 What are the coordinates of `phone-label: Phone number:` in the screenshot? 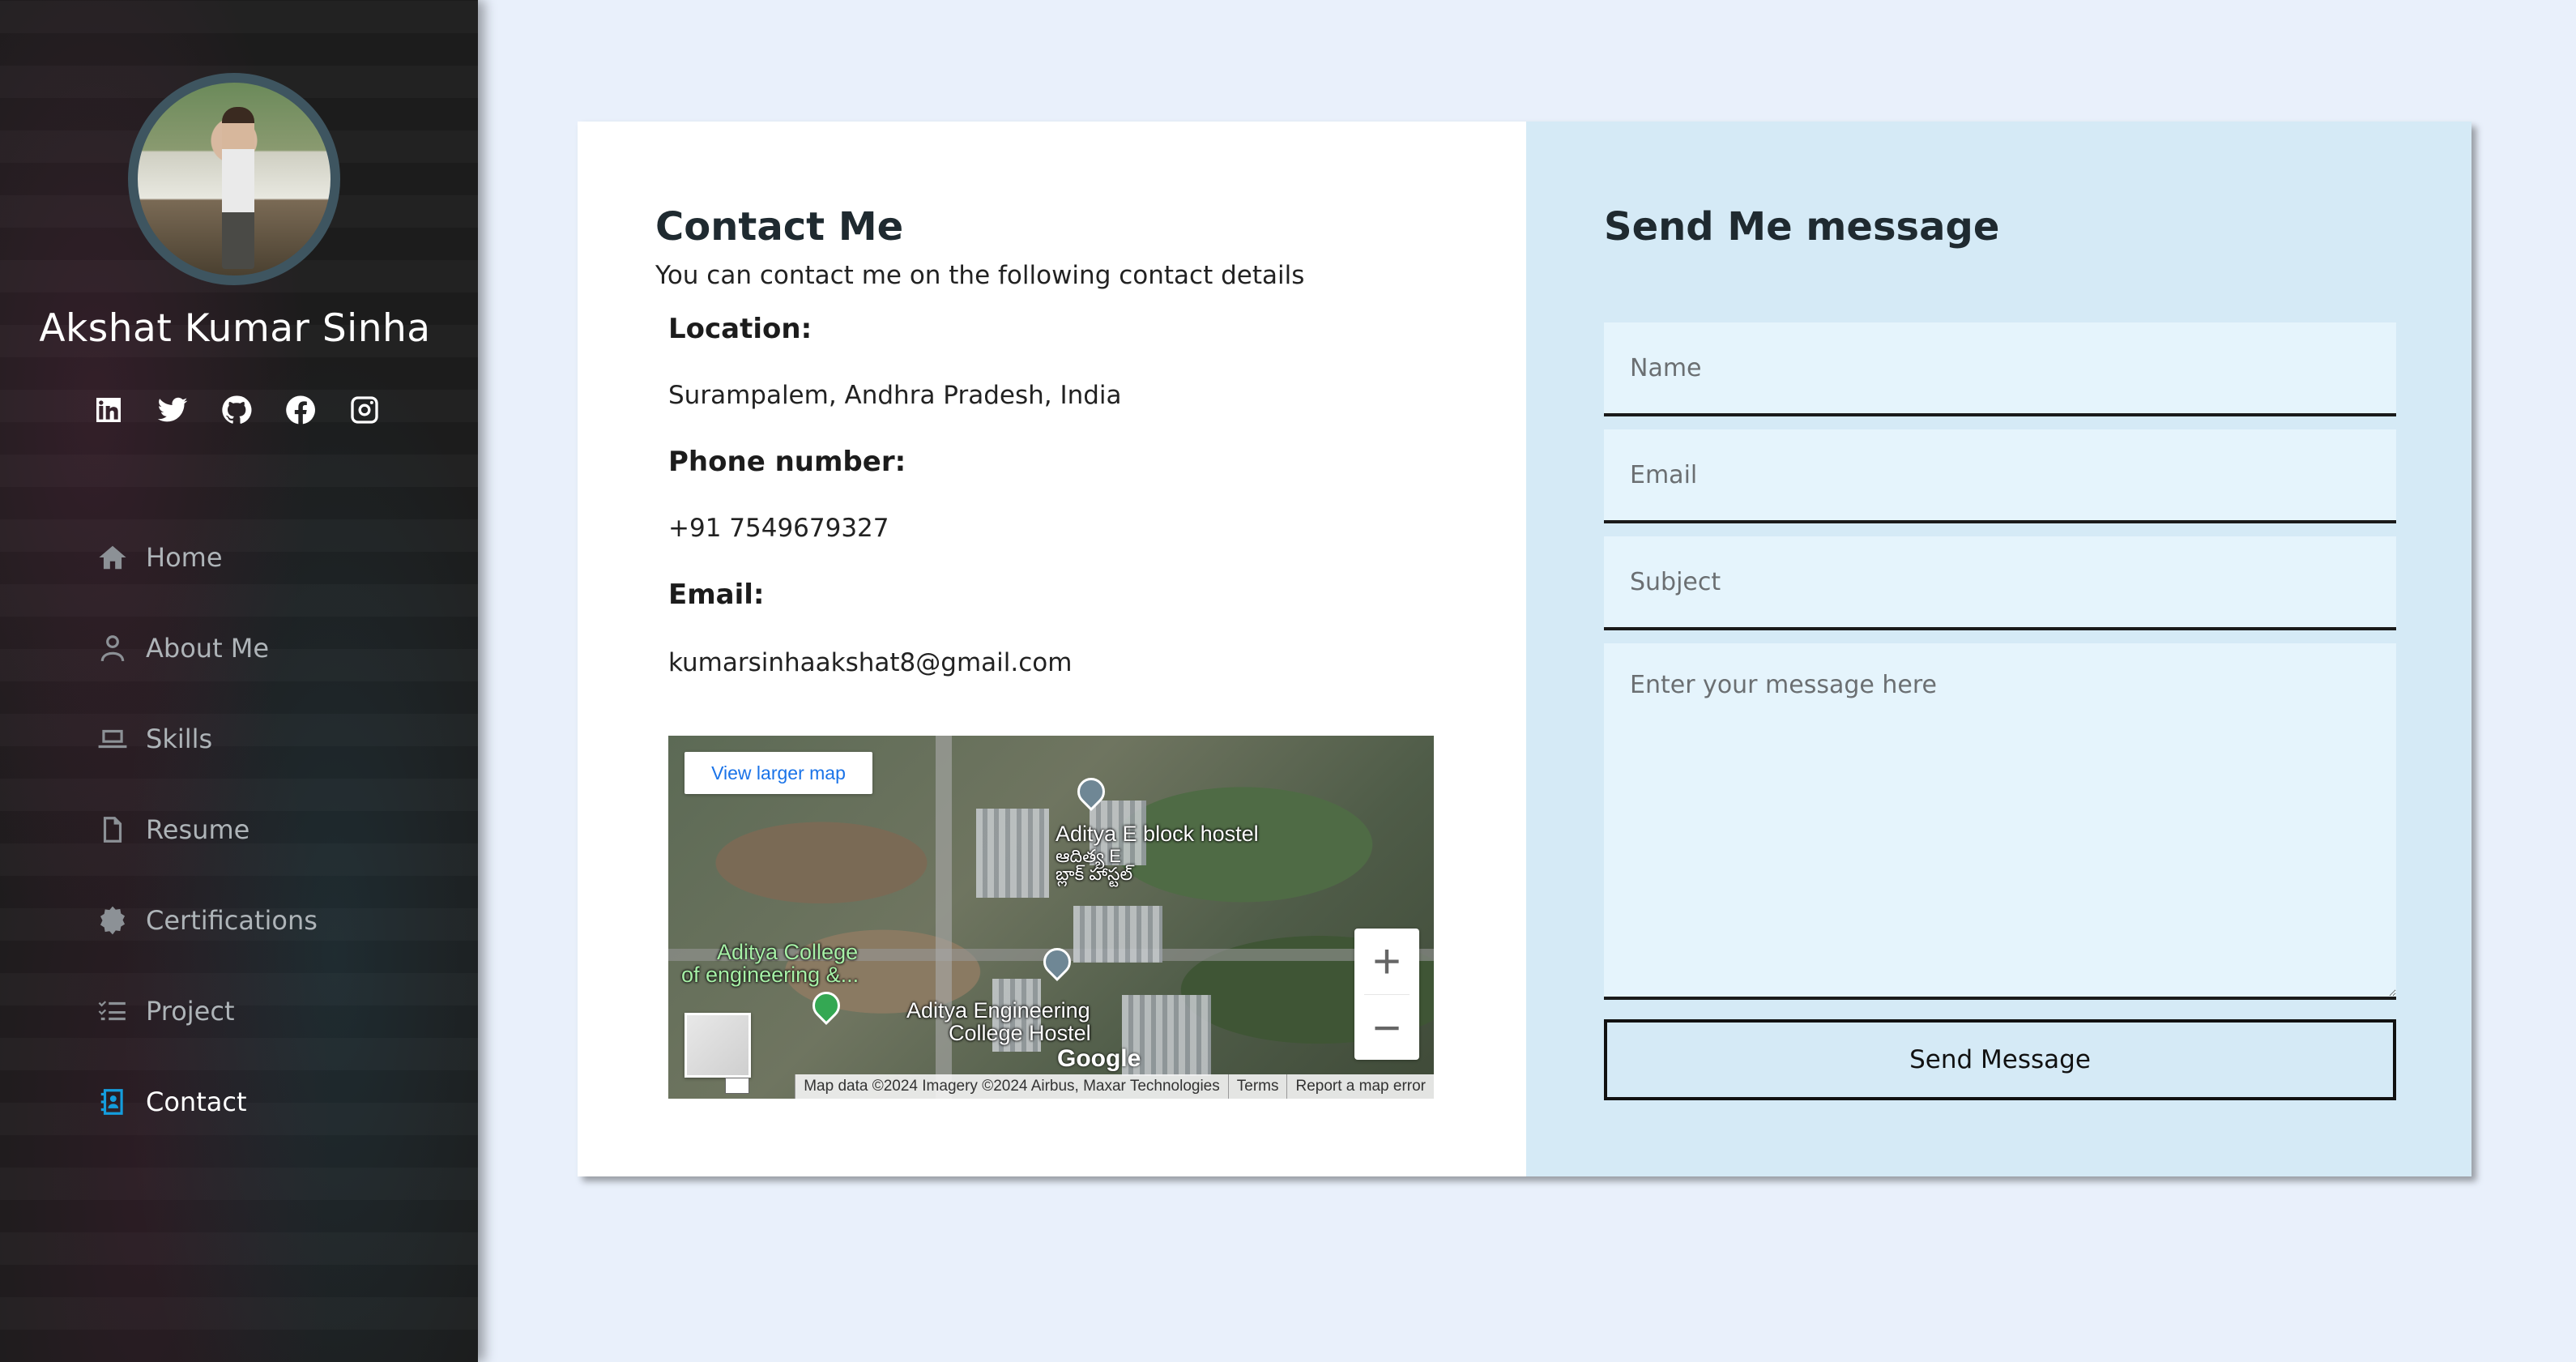 It's located at (787, 462).